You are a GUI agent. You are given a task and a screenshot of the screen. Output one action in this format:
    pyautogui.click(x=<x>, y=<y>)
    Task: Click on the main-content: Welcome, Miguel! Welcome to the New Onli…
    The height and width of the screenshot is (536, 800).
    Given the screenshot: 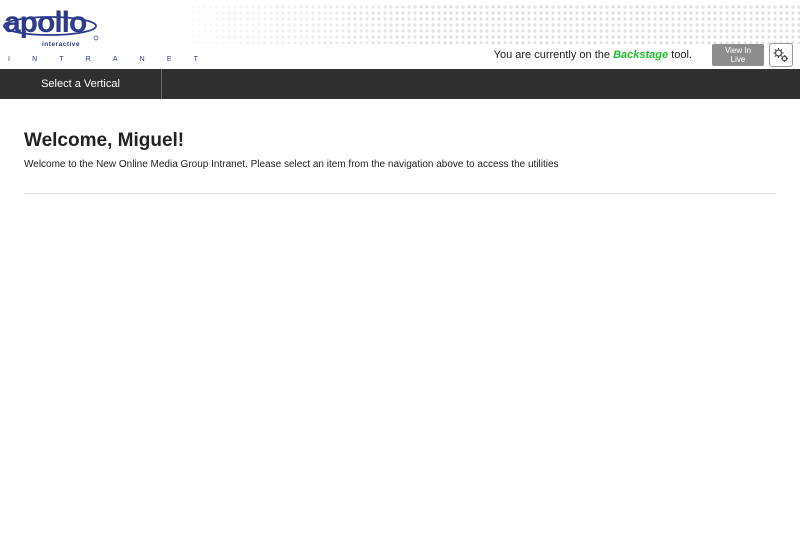 What is the action you would take?
    pyautogui.click(x=400, y=150)
    